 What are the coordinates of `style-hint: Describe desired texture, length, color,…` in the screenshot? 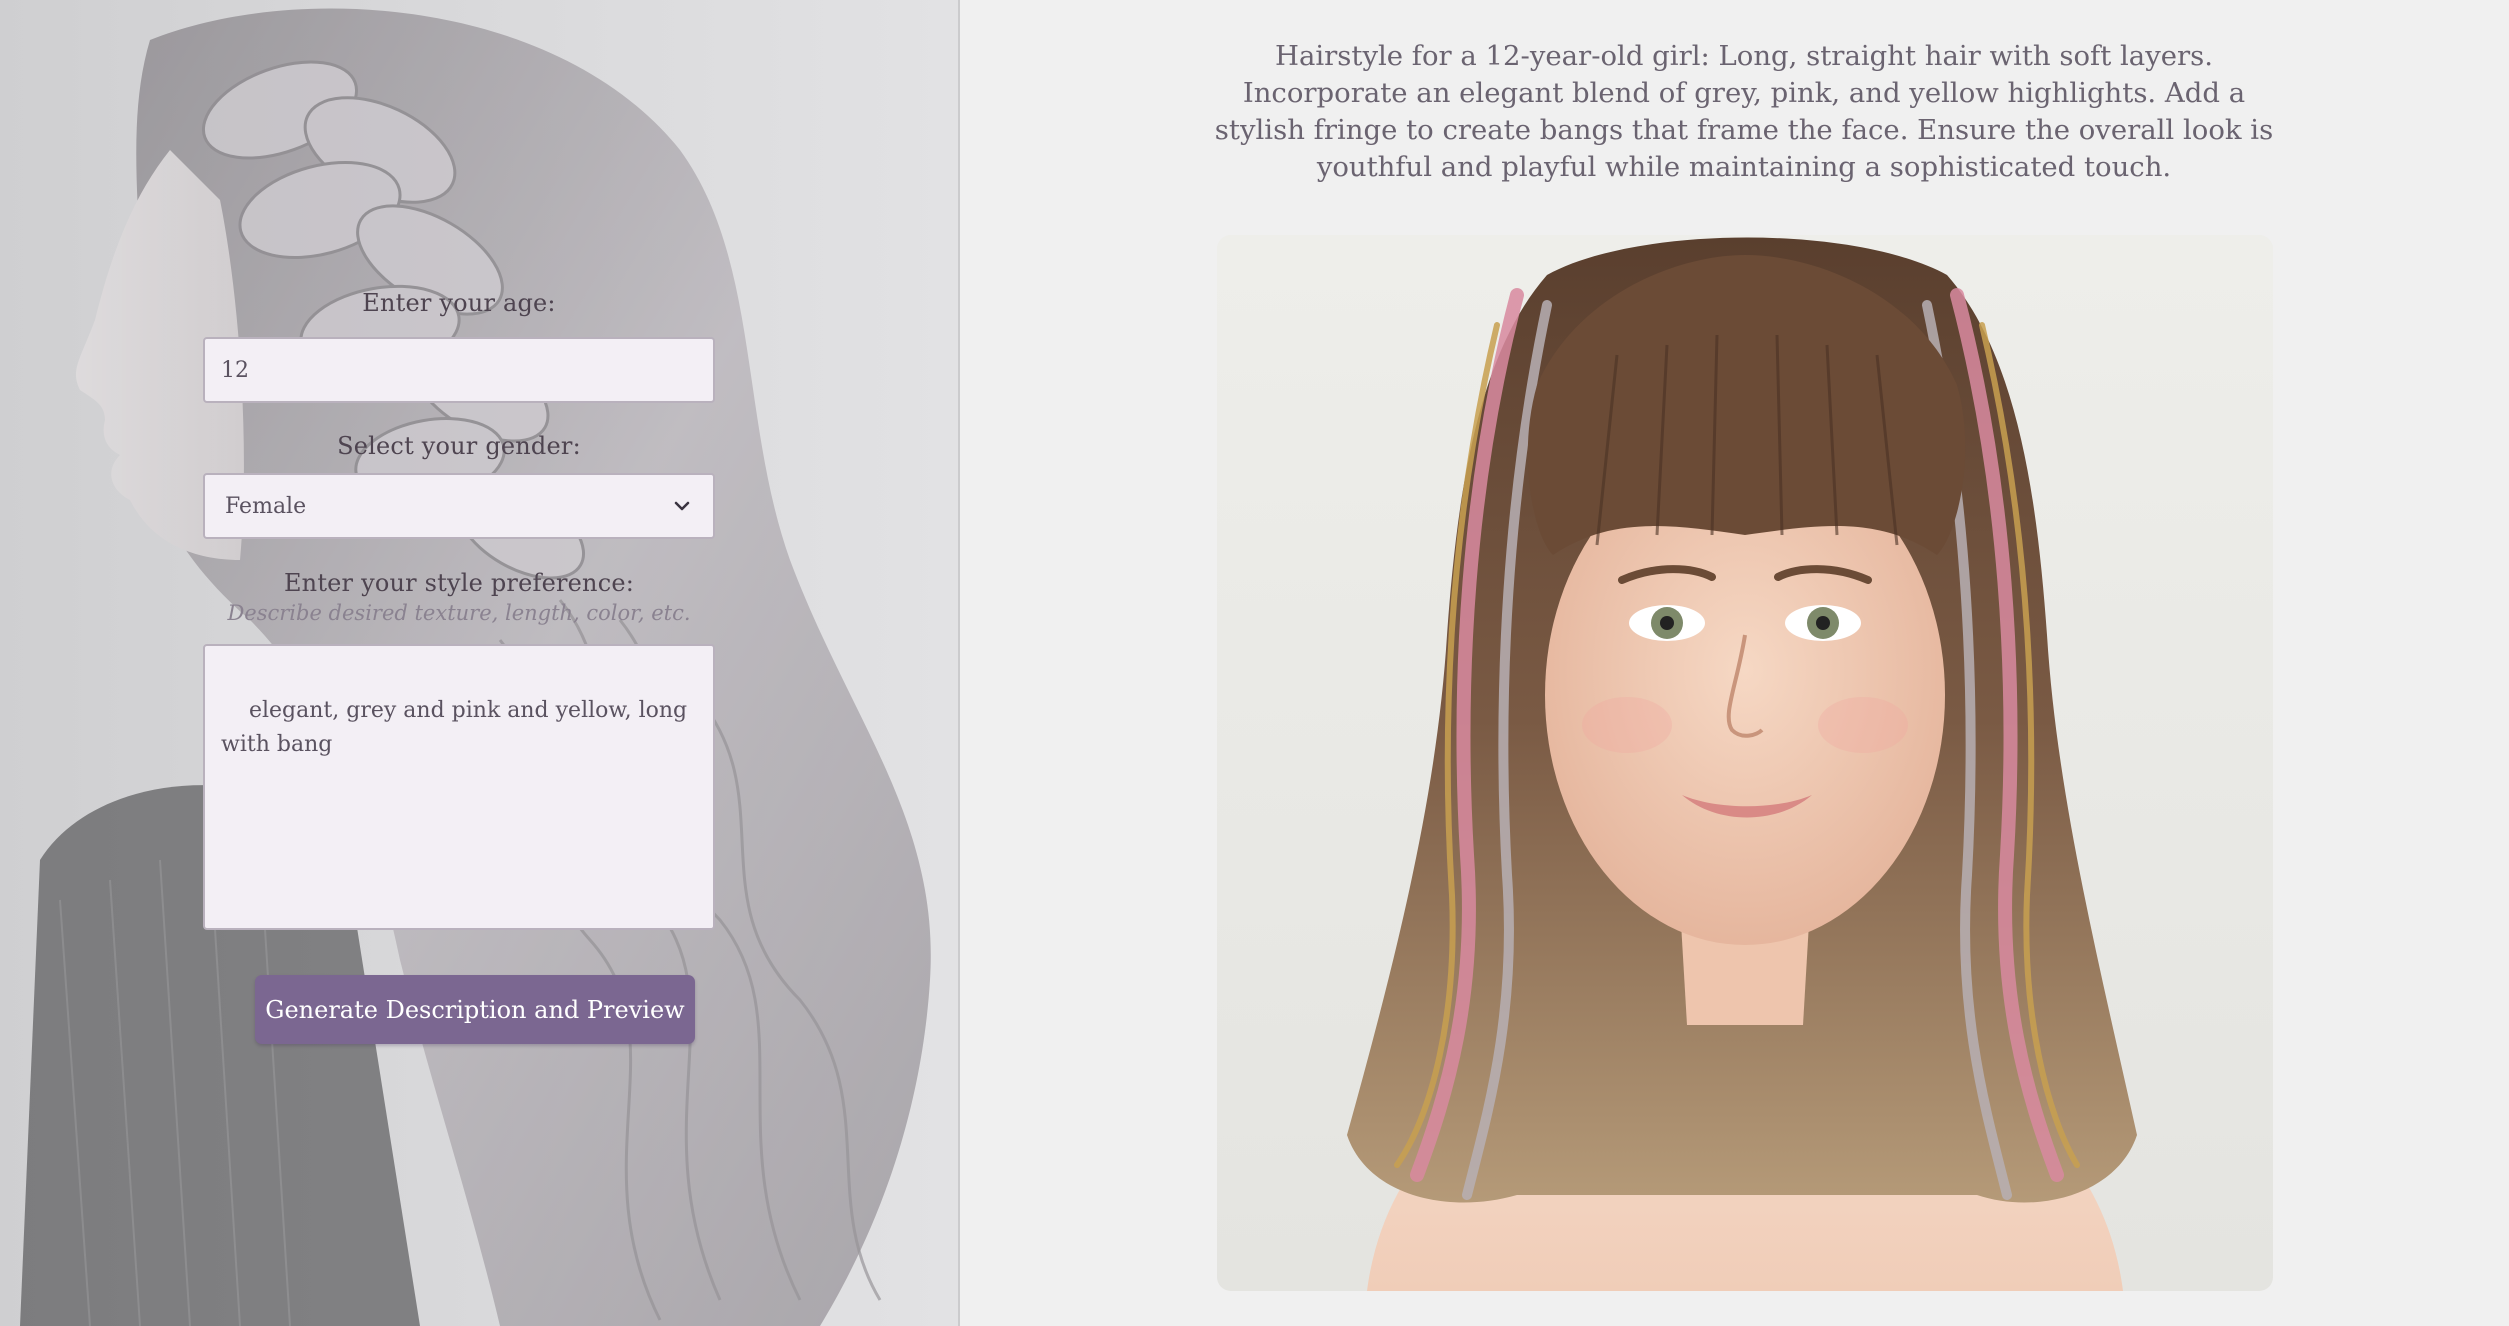 It's located at (459, 613).